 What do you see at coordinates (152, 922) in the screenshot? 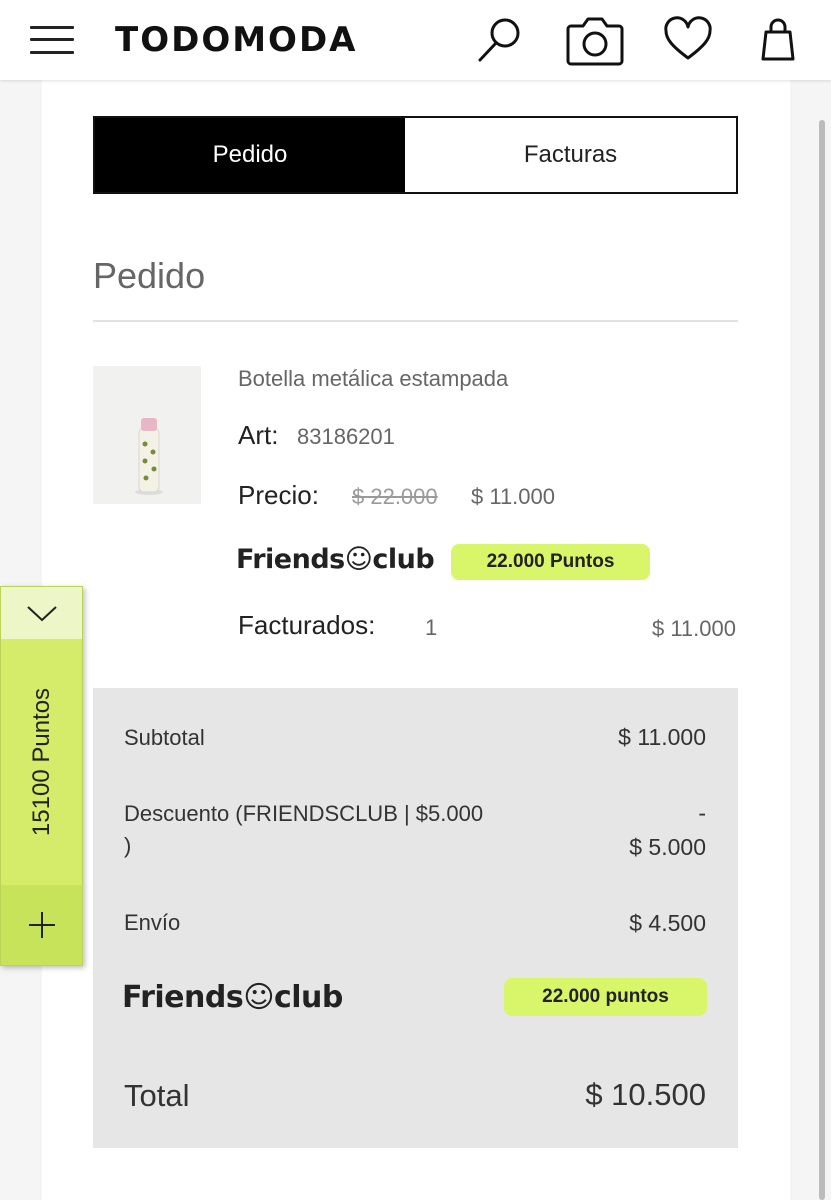
I see `shipping-label: Envío` at bounding box center [152, 922].